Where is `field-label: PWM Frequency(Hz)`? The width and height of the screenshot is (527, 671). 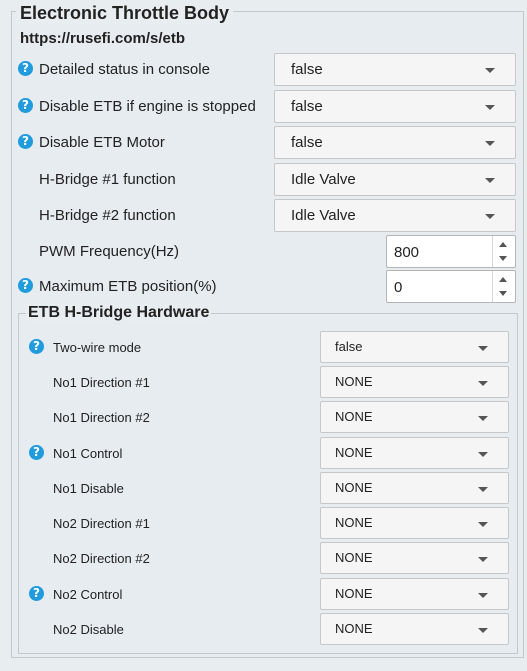
field-label: PWM Frequency(Hz) is located at coordinates (109, 251).